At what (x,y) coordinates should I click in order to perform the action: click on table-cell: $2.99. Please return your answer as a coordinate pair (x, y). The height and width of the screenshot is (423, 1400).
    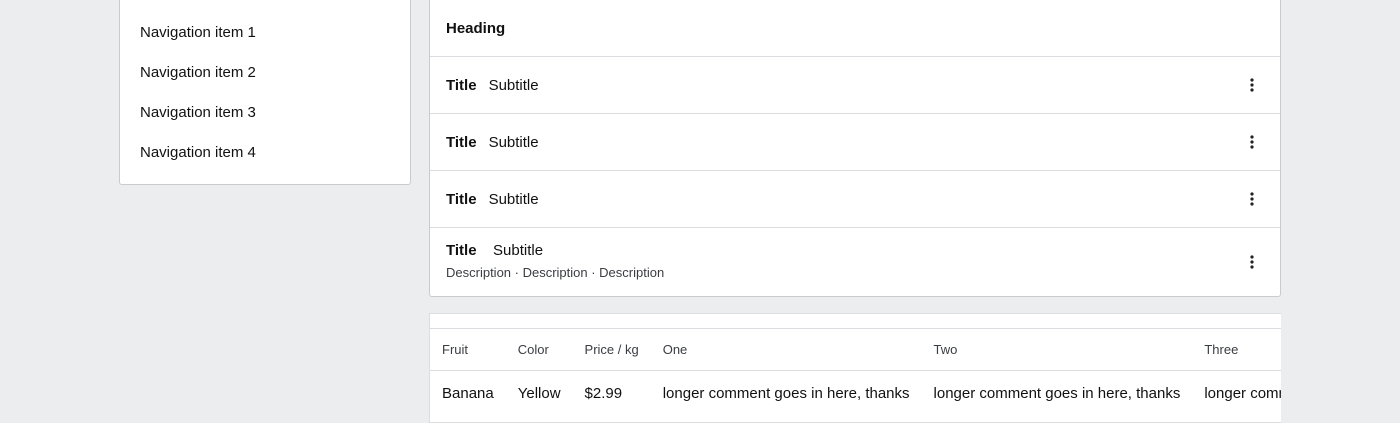
    Looking at the image, I should click on (603, 393).